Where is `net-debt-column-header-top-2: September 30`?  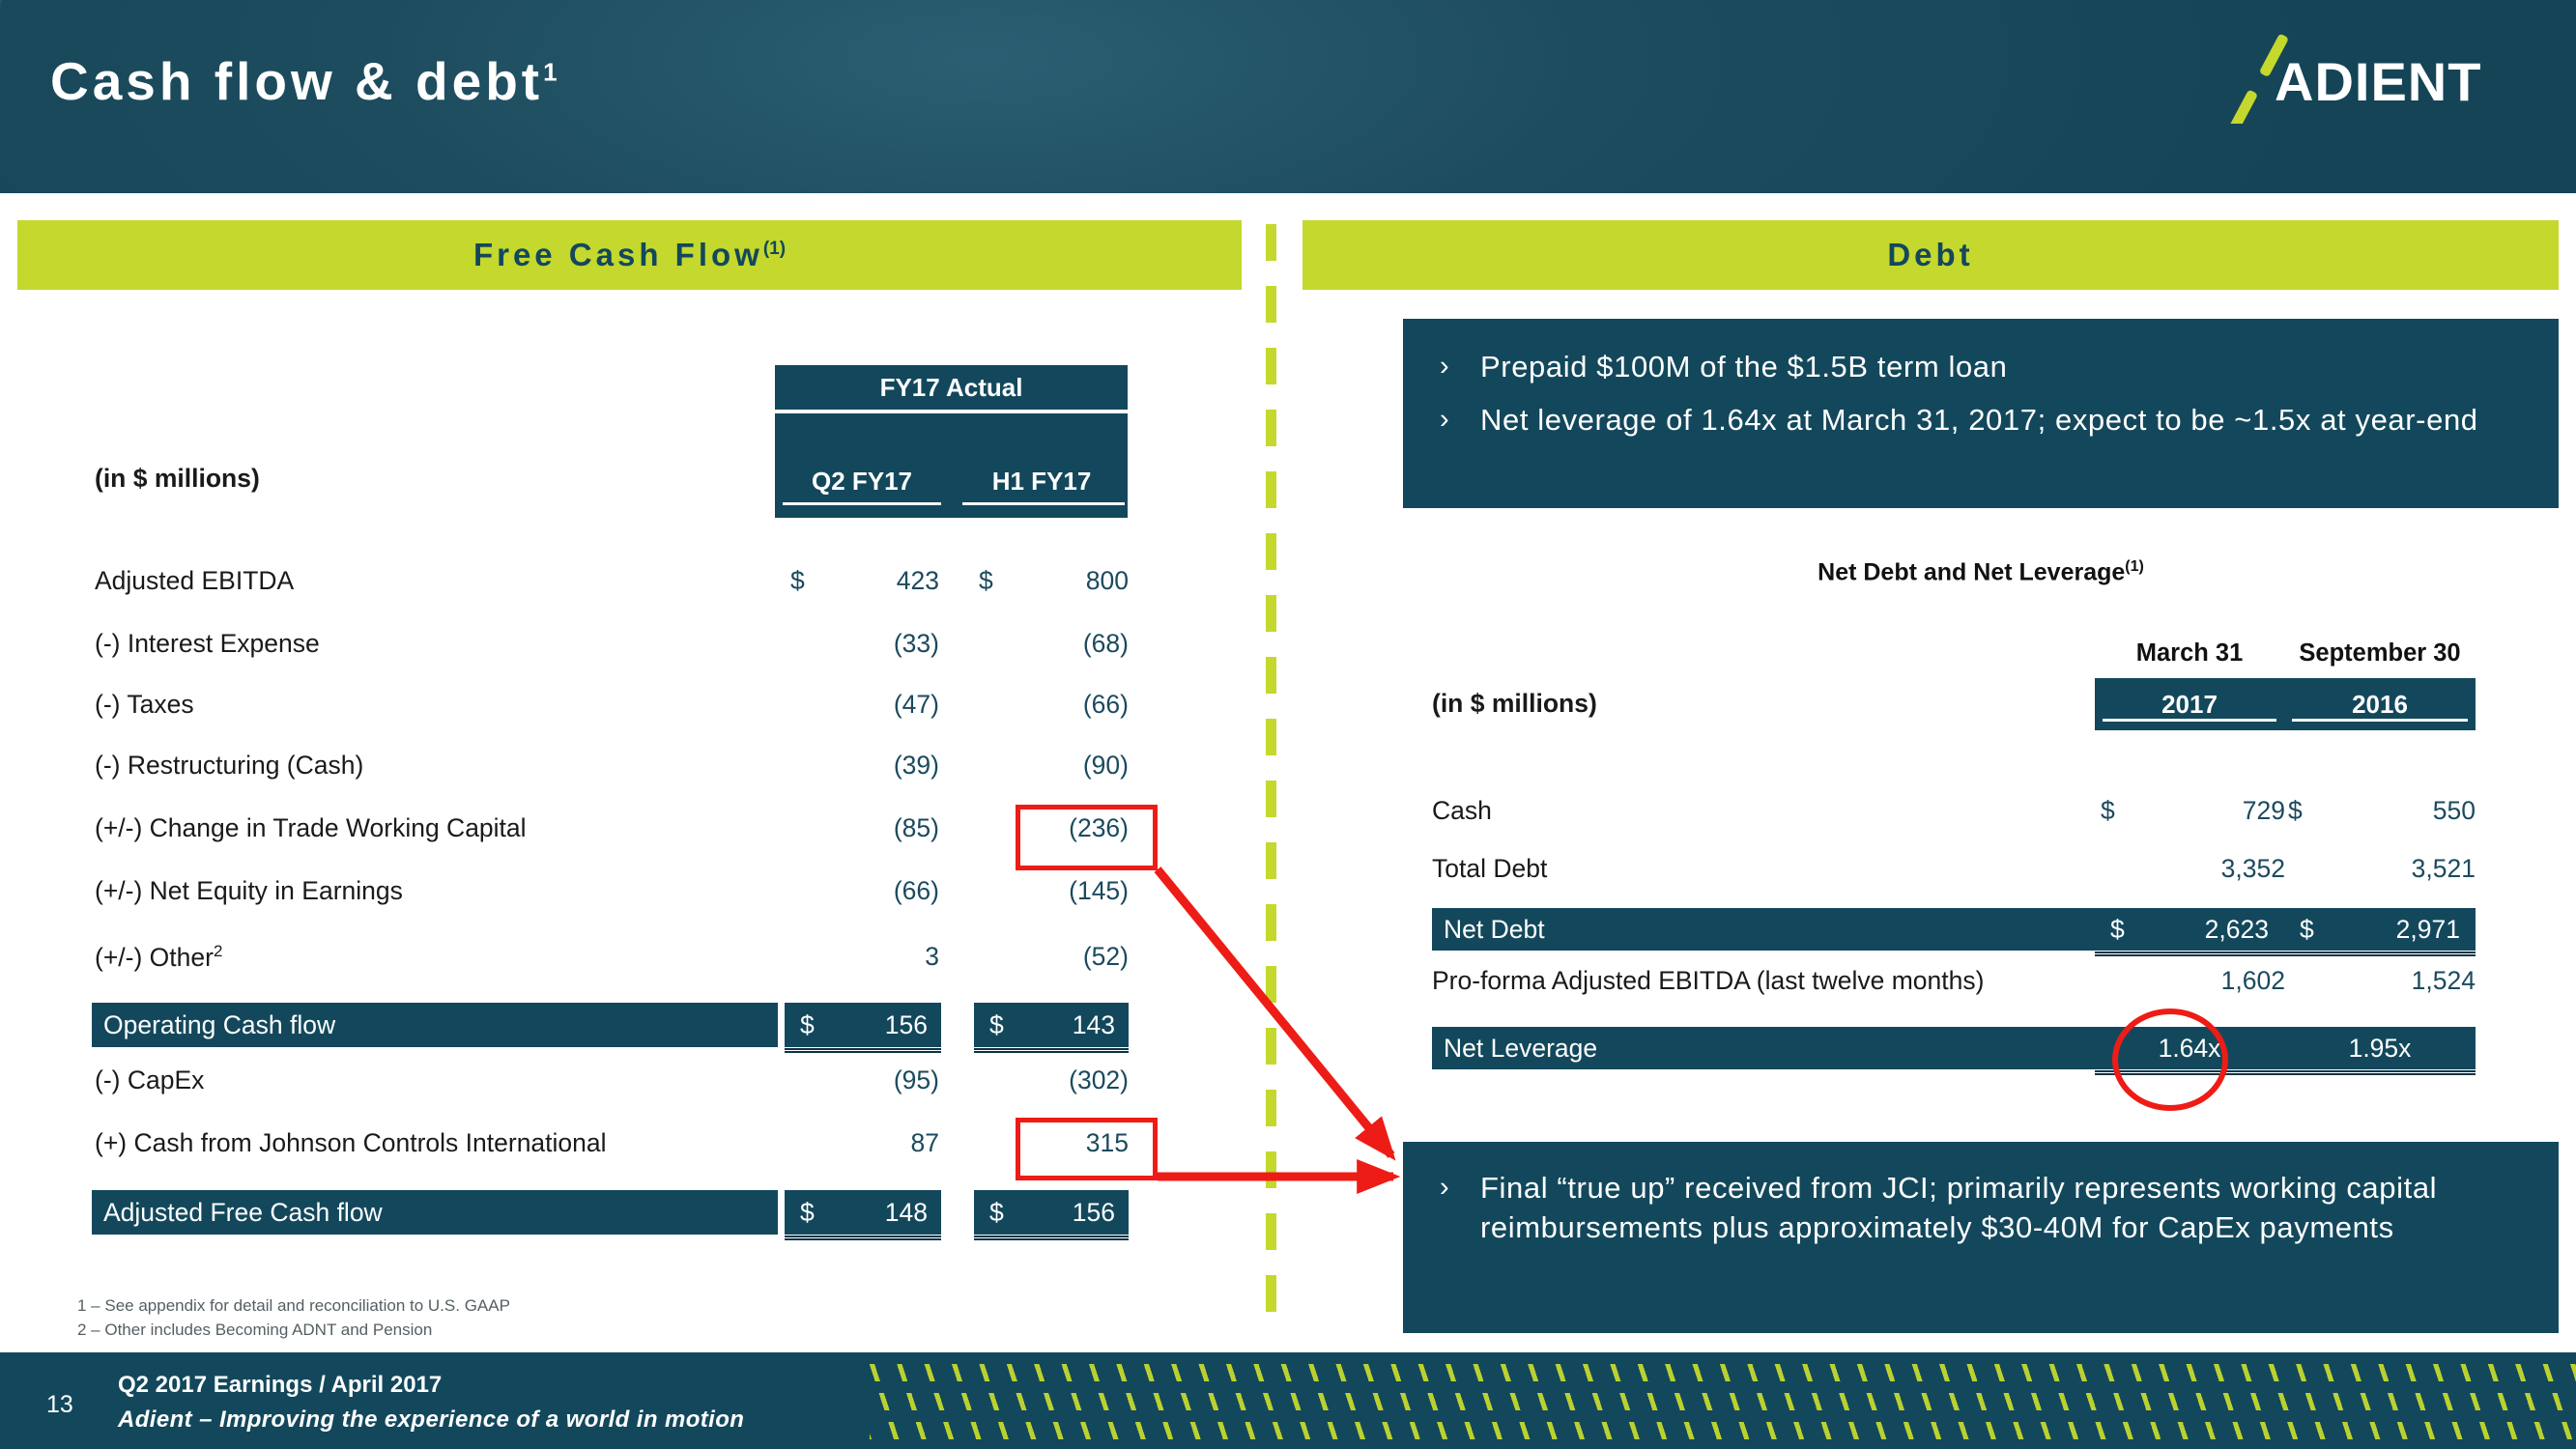
net-debt-column-header-top-2: September 30 is located at coordinates (2380, 653).